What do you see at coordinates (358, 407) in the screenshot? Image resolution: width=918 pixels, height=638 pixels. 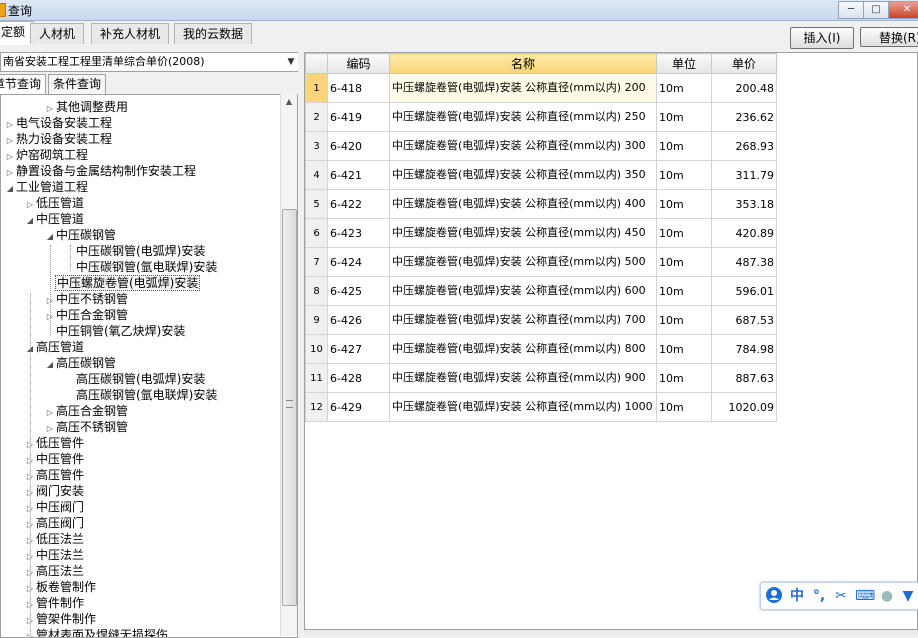 I see `cell-code: 6-429` at bounding box center [358, 407].